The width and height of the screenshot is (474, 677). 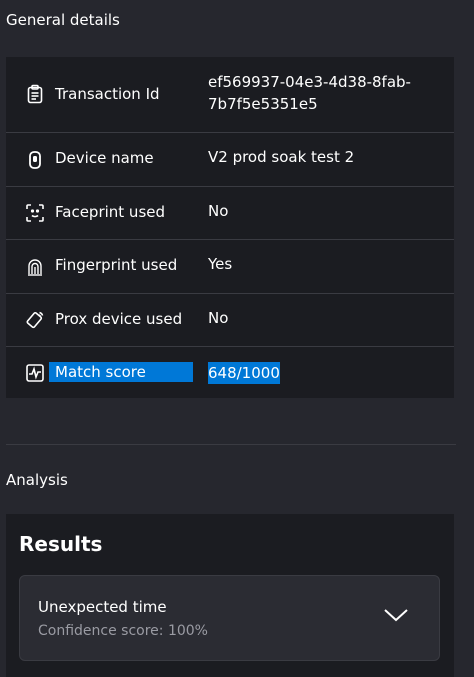 What do you see at coordinates (37, 480) in the screenshot?
I see `analysis-heading: Analysis` at bounding box center [37, 480].